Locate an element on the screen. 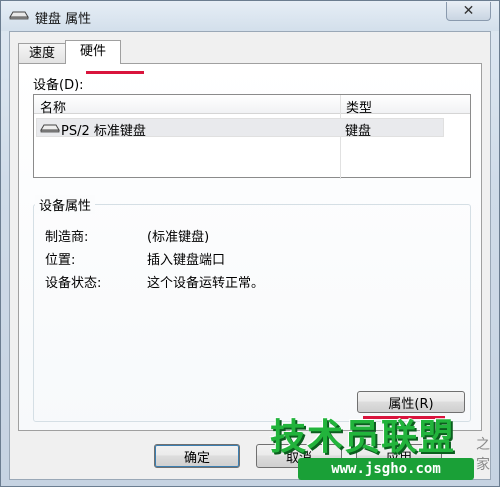 This screenshot has height=487, width=500. close-button: ✕ is located at coordinates (468, 11).